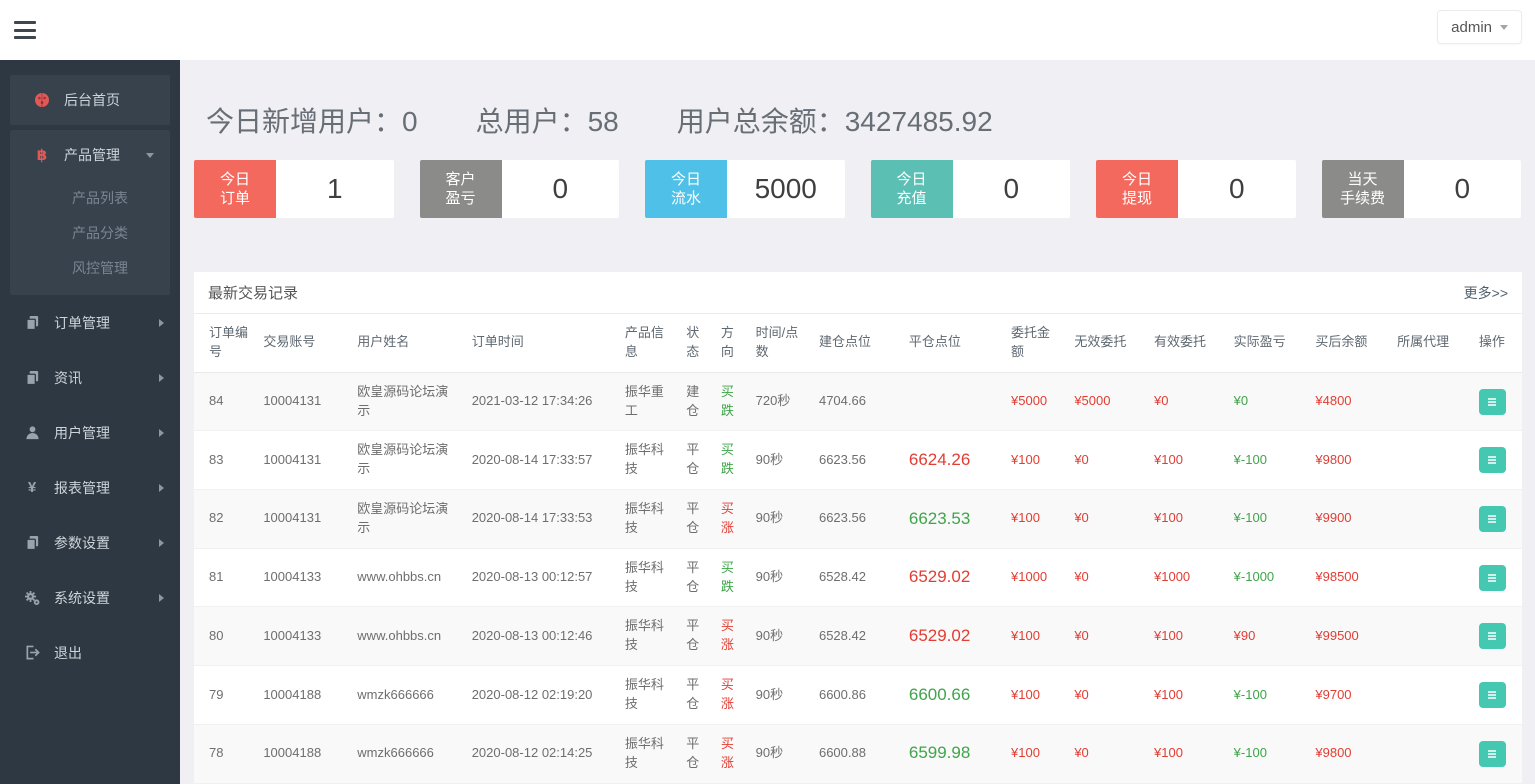 The width and height of the screenshot is (1535, 784). I want to click on cell-id: 81, so click(226, 577).